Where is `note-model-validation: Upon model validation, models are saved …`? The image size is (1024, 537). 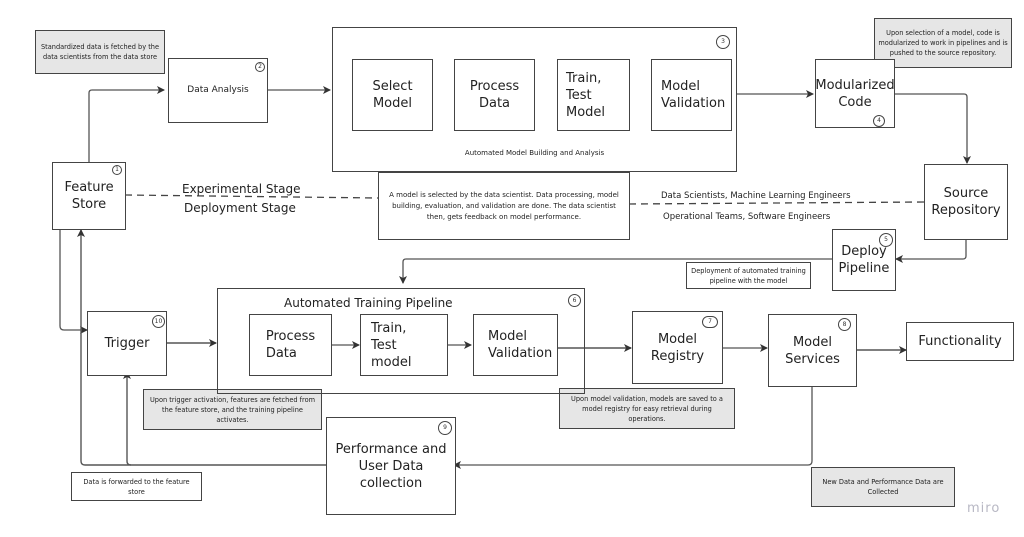 note-model-validation: Upon model validation, models are saved … is located at coordinates (647, 408).